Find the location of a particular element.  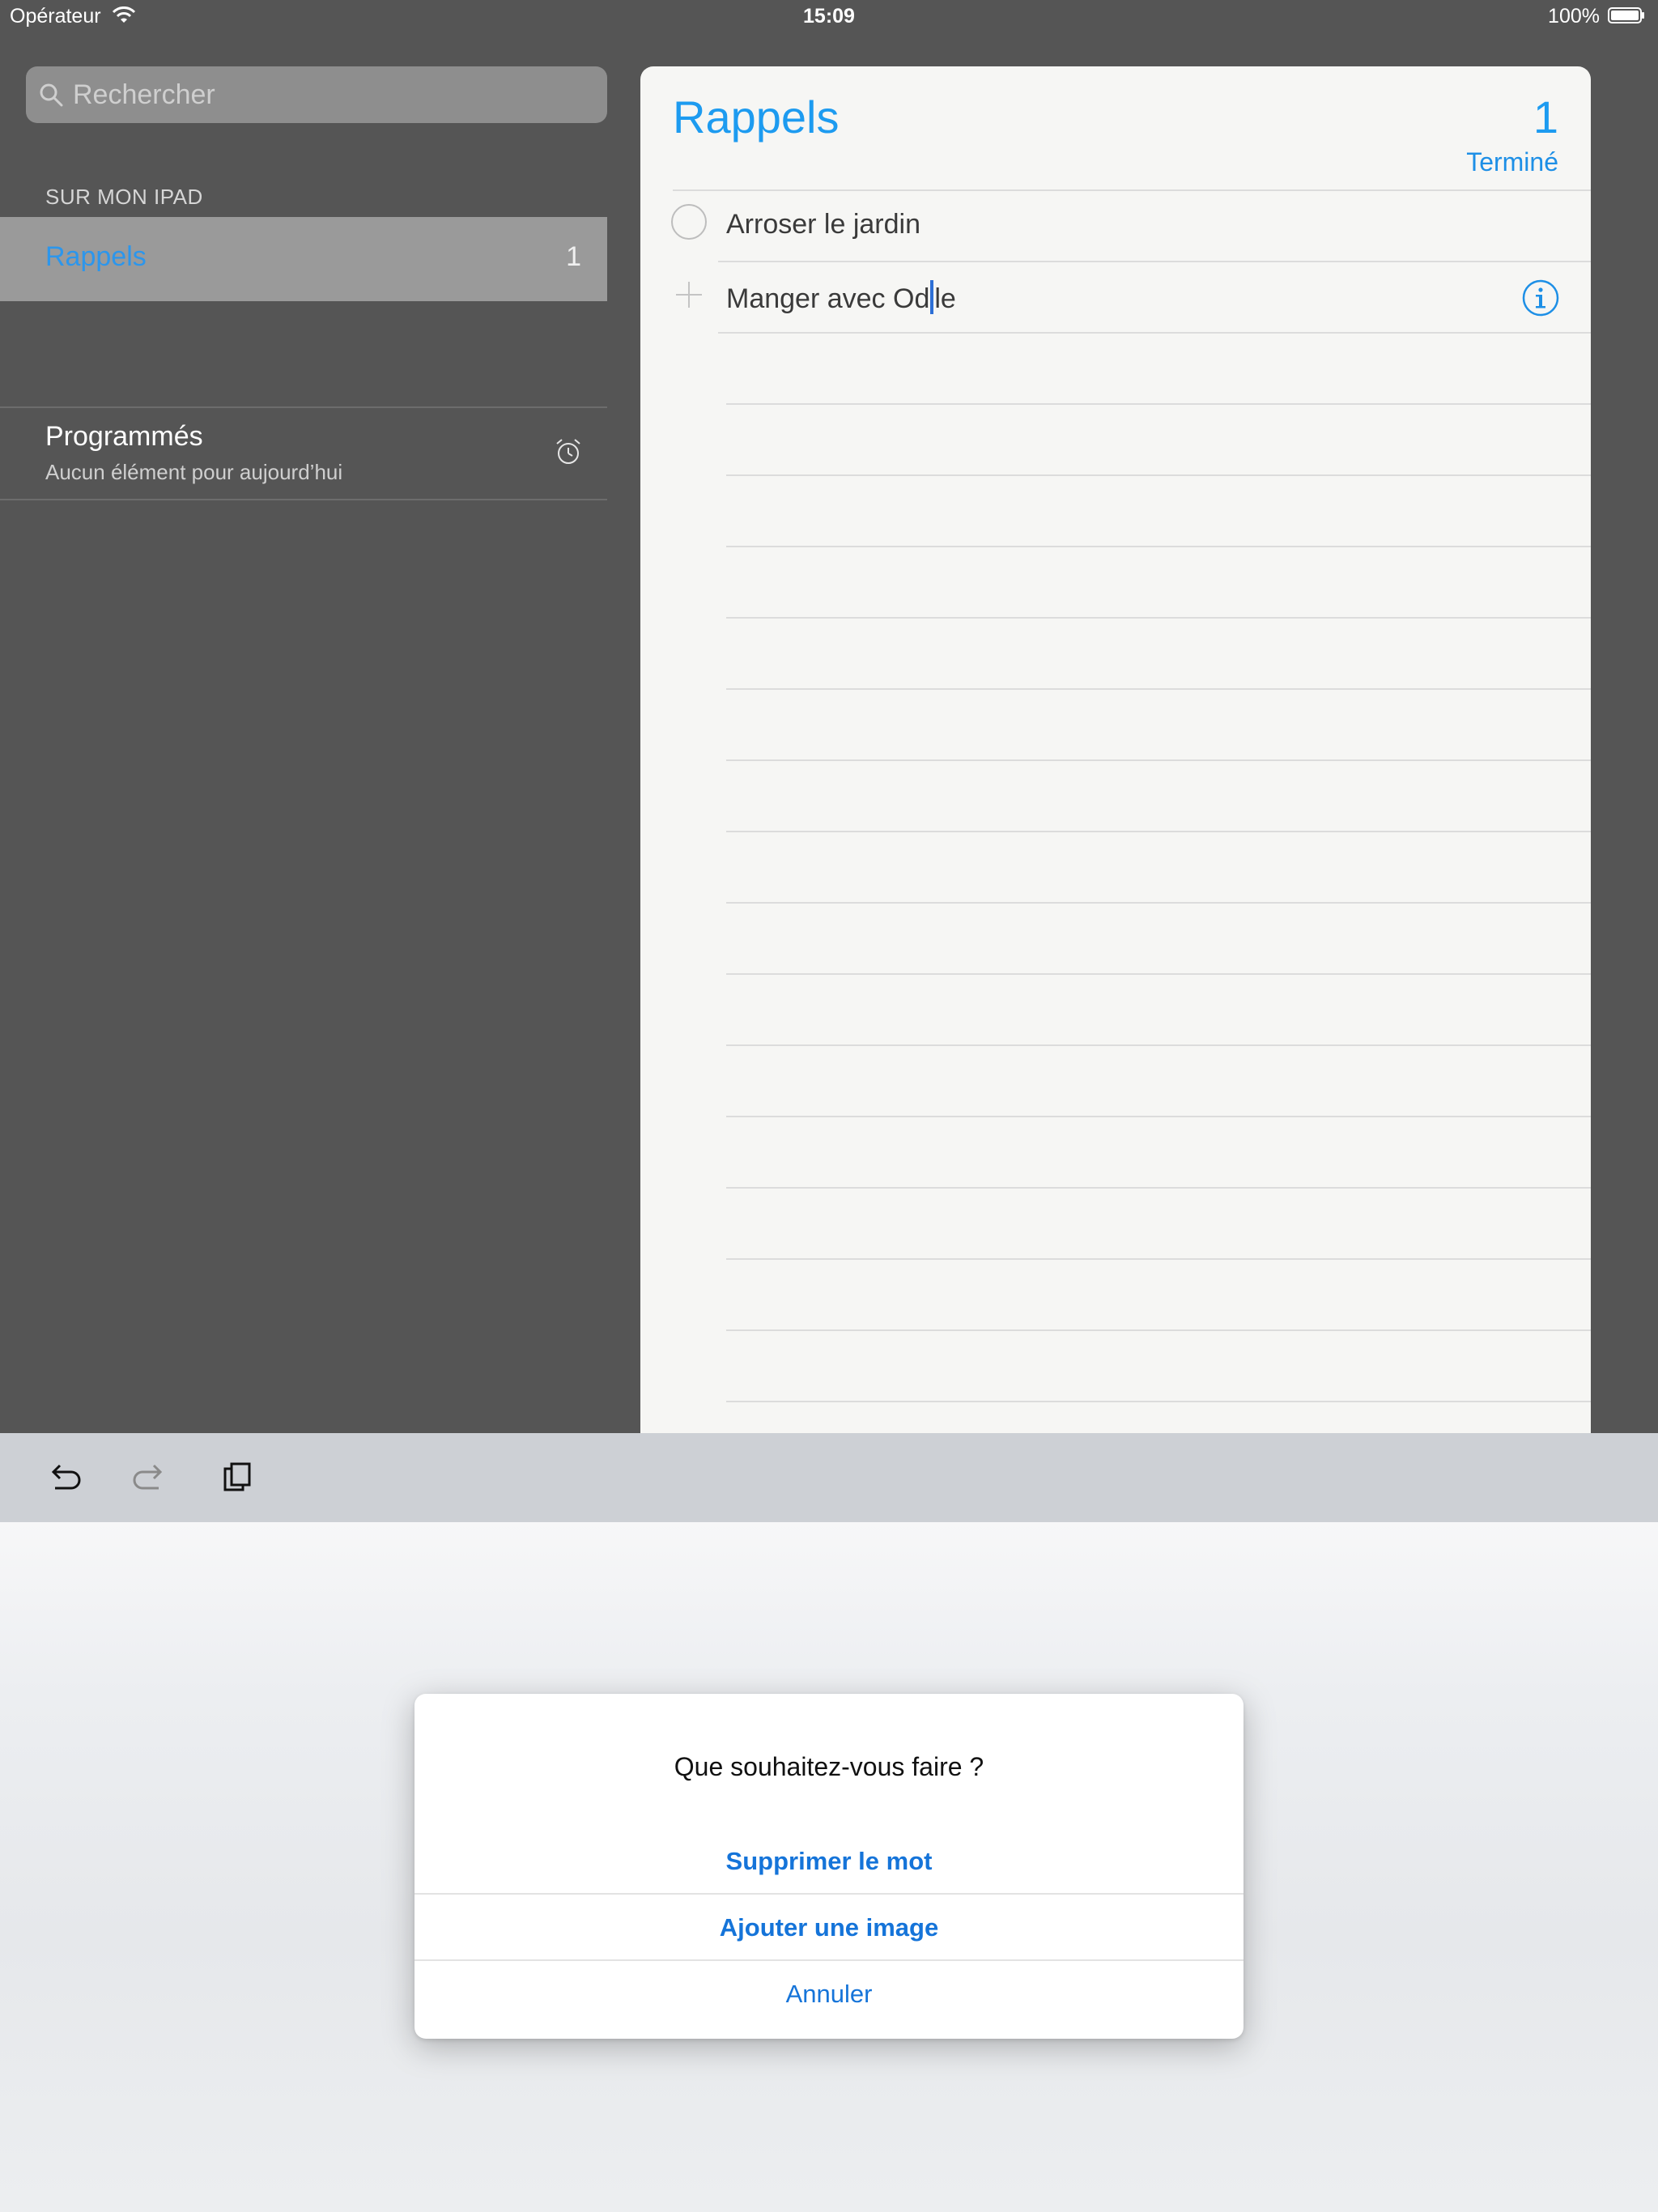

plus-icon is located at coordinates (689, 295).